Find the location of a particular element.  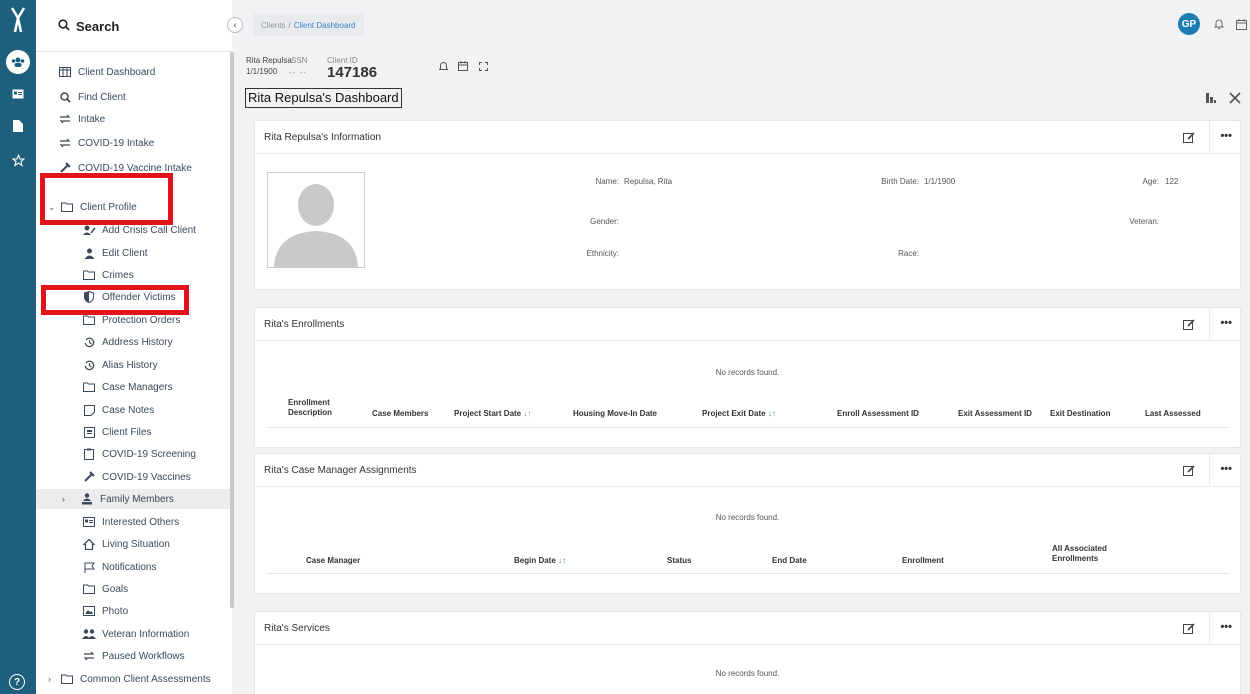

breadcrumb-client-dashboard: Client Dashboard is located at coordinates (325, 25).